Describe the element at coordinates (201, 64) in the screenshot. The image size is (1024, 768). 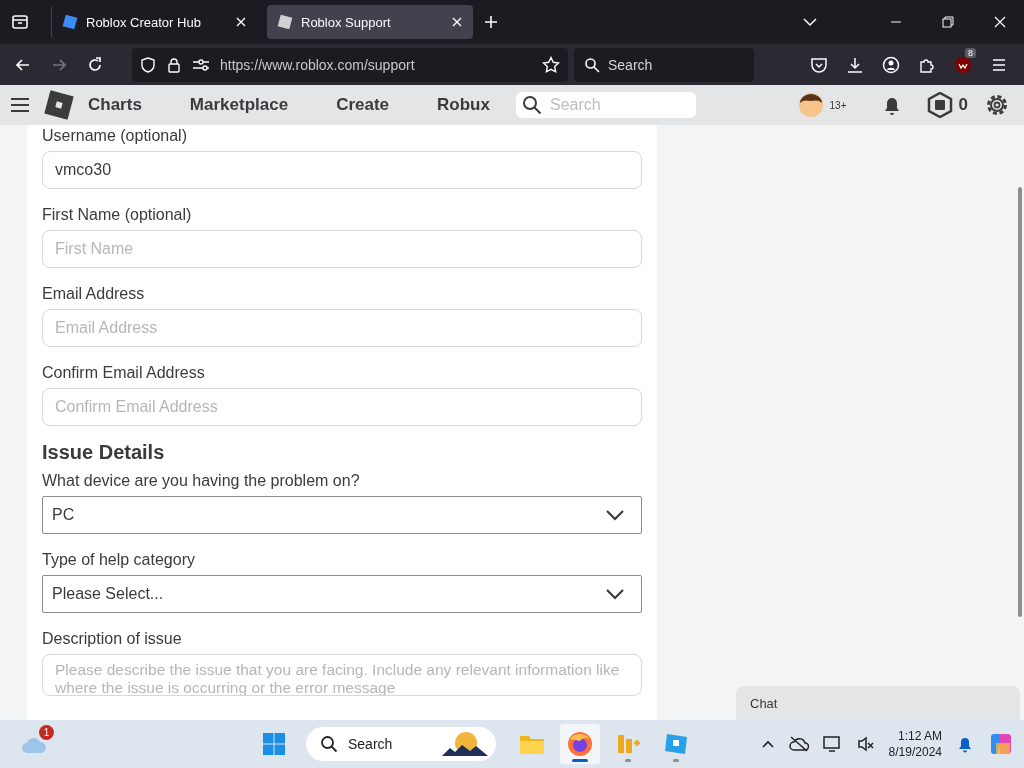
I see `sliders-icon` at that location.